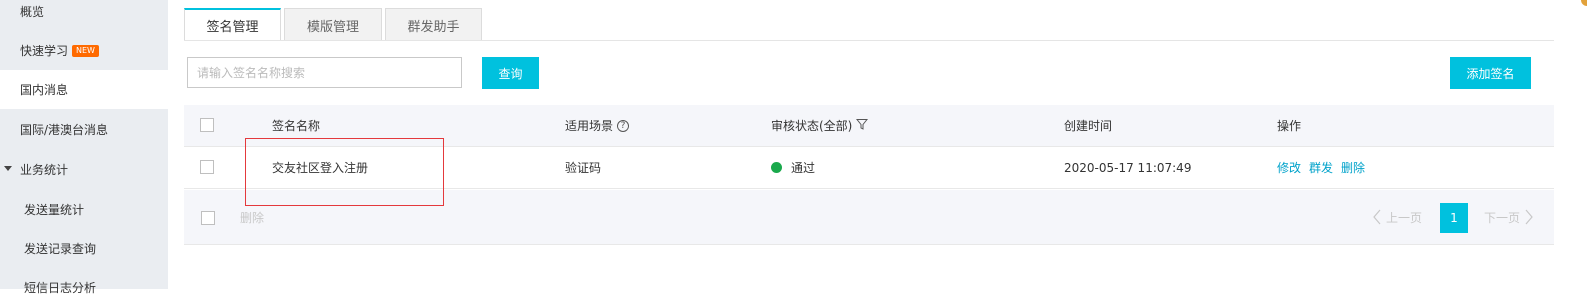 The height and width of the screenshot is (307, 1587). I want to click on page-number-current: 1, so click(1454, 218).